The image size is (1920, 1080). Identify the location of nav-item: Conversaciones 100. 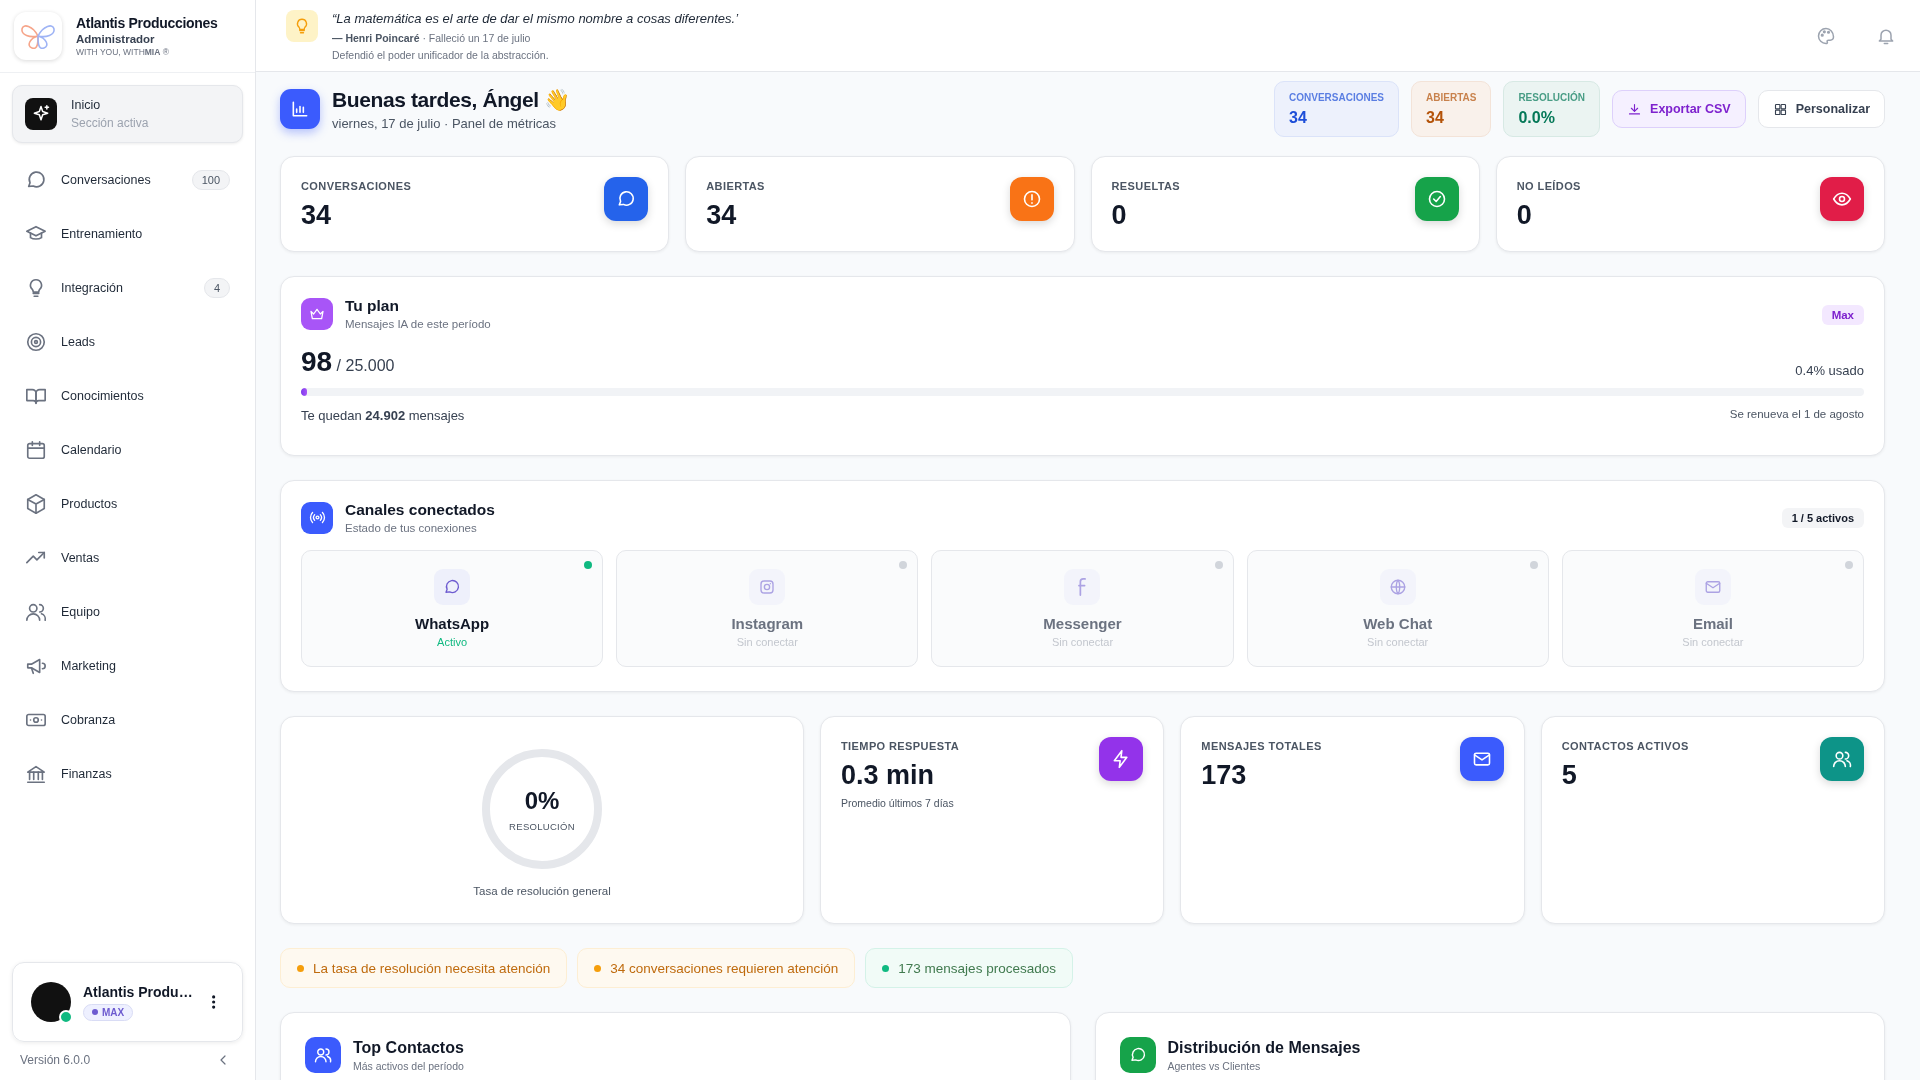
(127, 180).